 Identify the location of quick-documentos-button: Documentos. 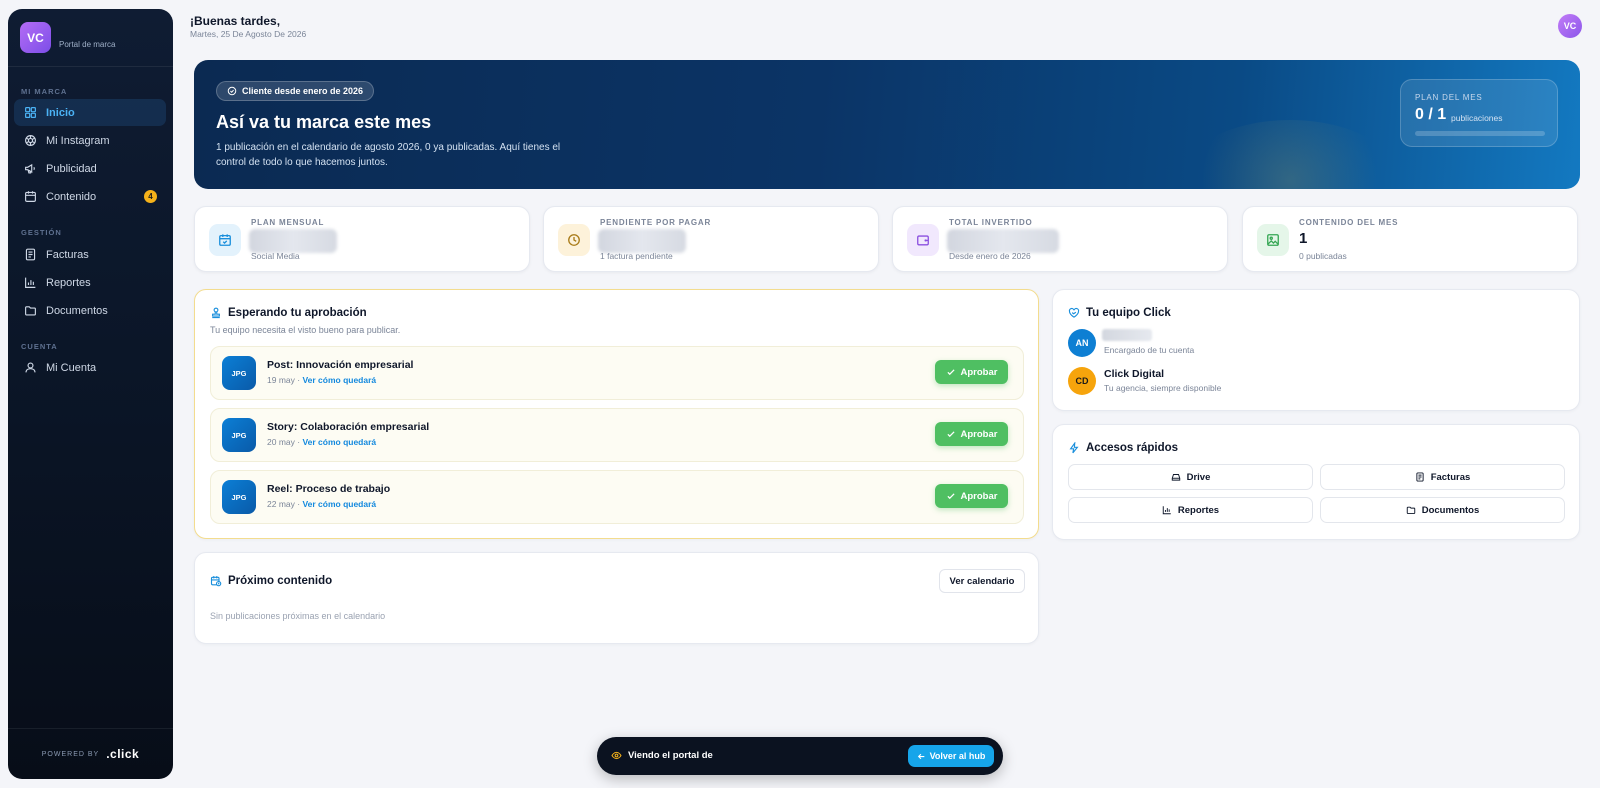
(1442, 510).